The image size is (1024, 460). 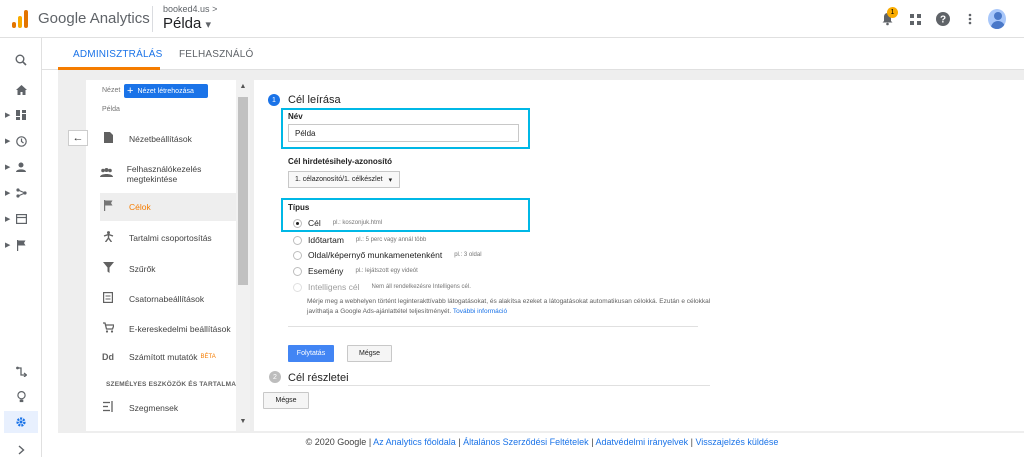 I want to click on step-two-title: Cél részletei, so click(x=318, y=378).